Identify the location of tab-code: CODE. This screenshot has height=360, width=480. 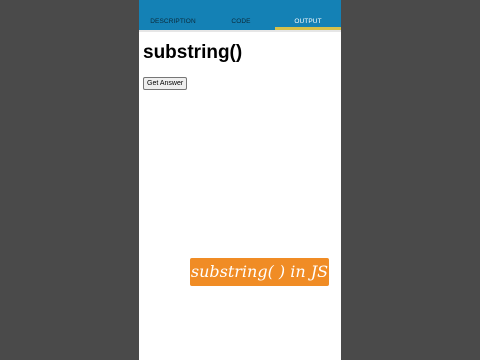
(241, 14).